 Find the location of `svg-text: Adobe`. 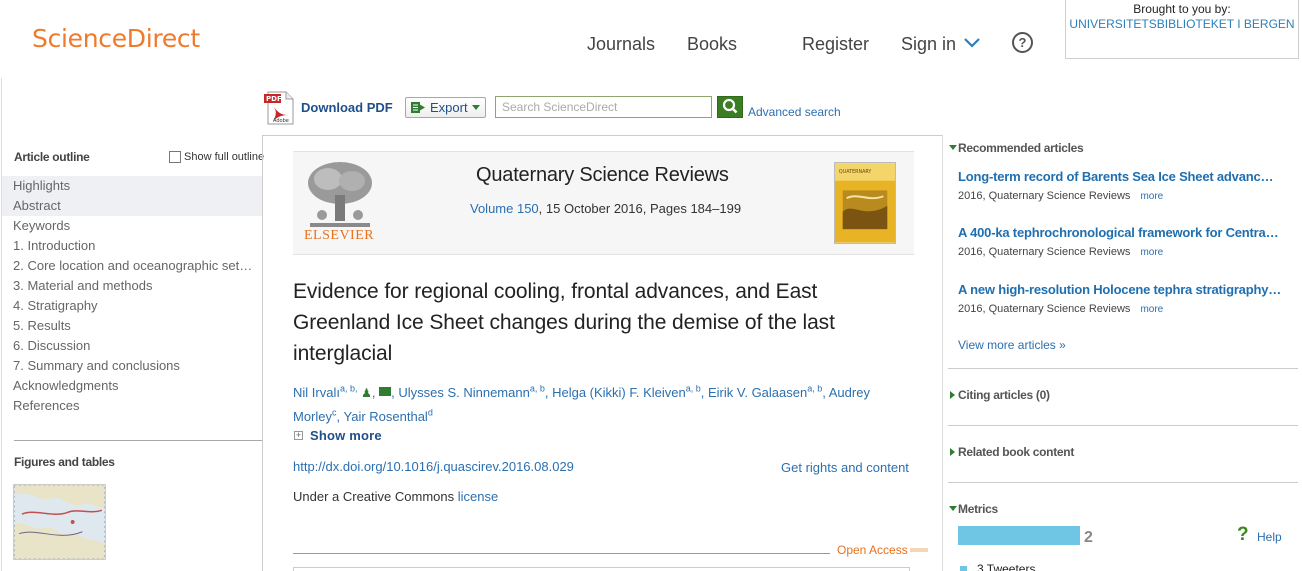

svg-text: Adobe is located at coordinates (281, 121).